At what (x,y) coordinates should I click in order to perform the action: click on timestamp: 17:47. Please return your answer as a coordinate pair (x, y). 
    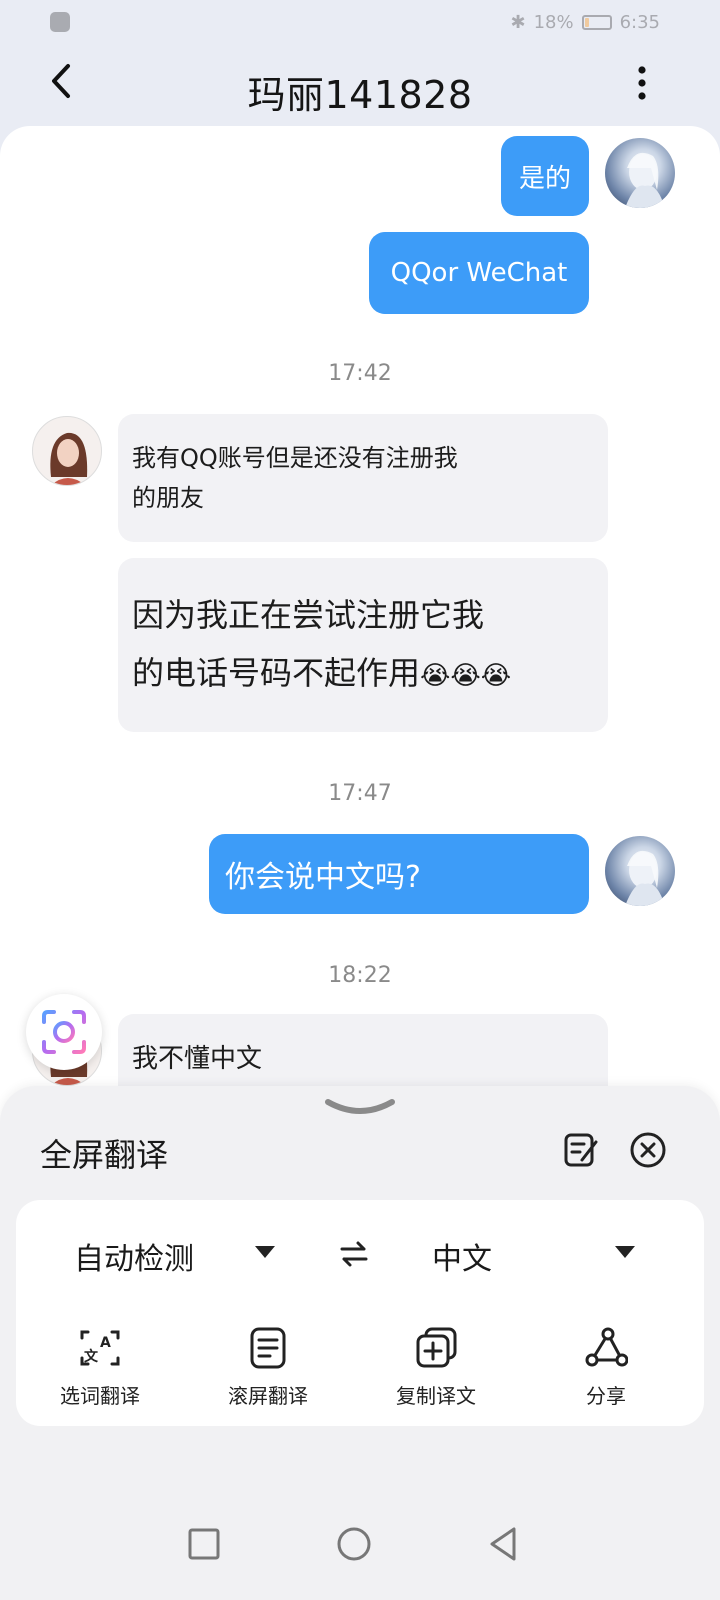
    Looking at the image, I should click on (360, 793).